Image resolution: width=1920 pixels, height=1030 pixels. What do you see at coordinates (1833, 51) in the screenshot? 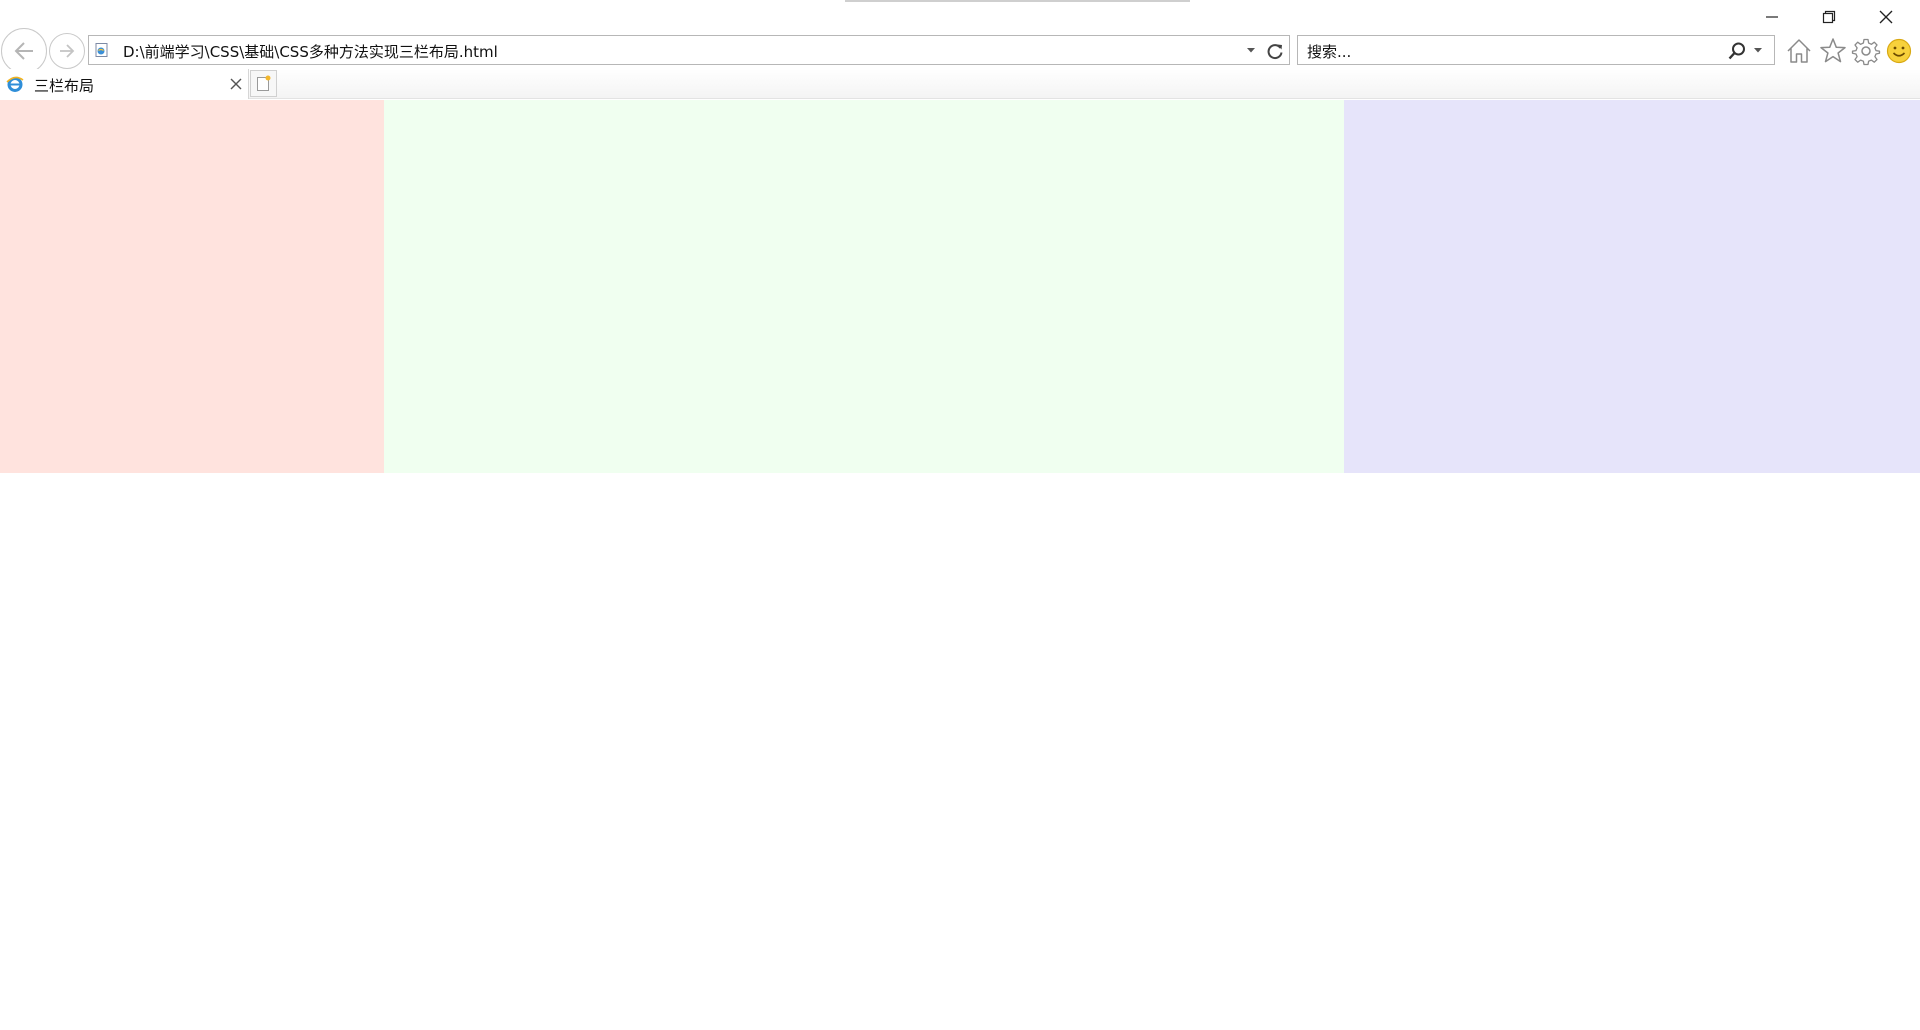
I see `star-icon` at bounding box center [1833, 51].